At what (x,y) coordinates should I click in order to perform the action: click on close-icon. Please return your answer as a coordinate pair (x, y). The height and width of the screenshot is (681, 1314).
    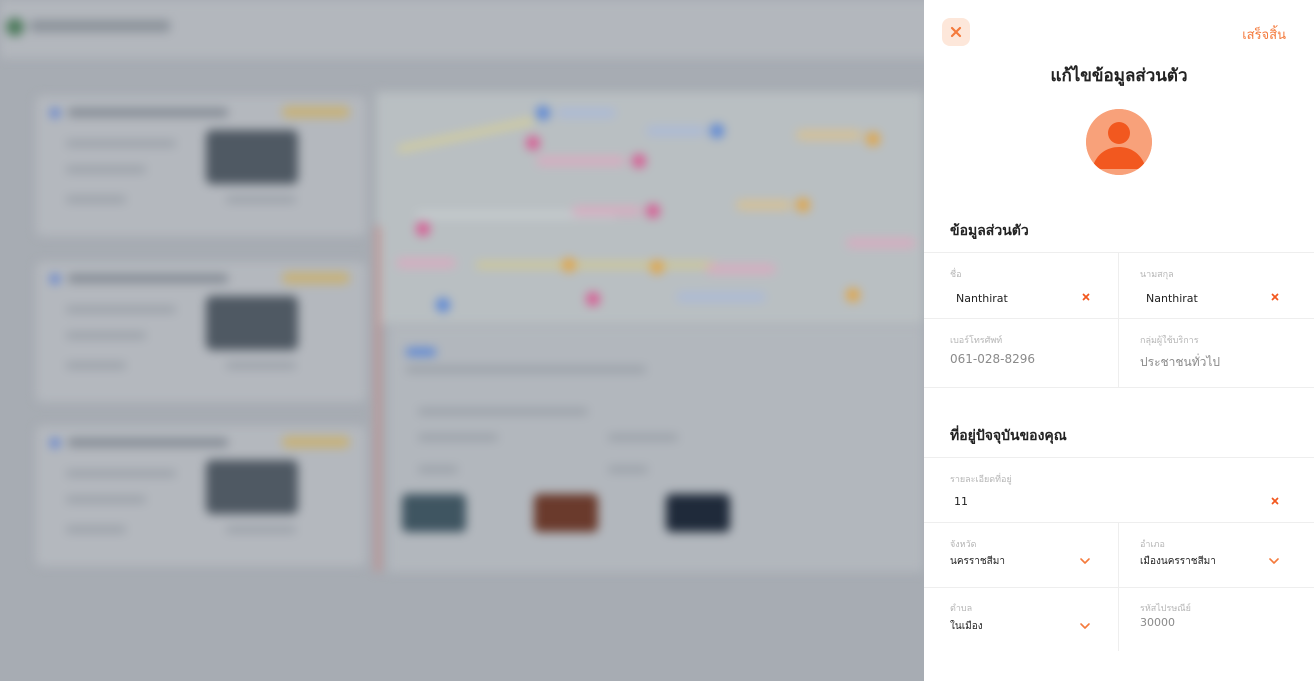
    Looking at the image, I should click on (956, 32).